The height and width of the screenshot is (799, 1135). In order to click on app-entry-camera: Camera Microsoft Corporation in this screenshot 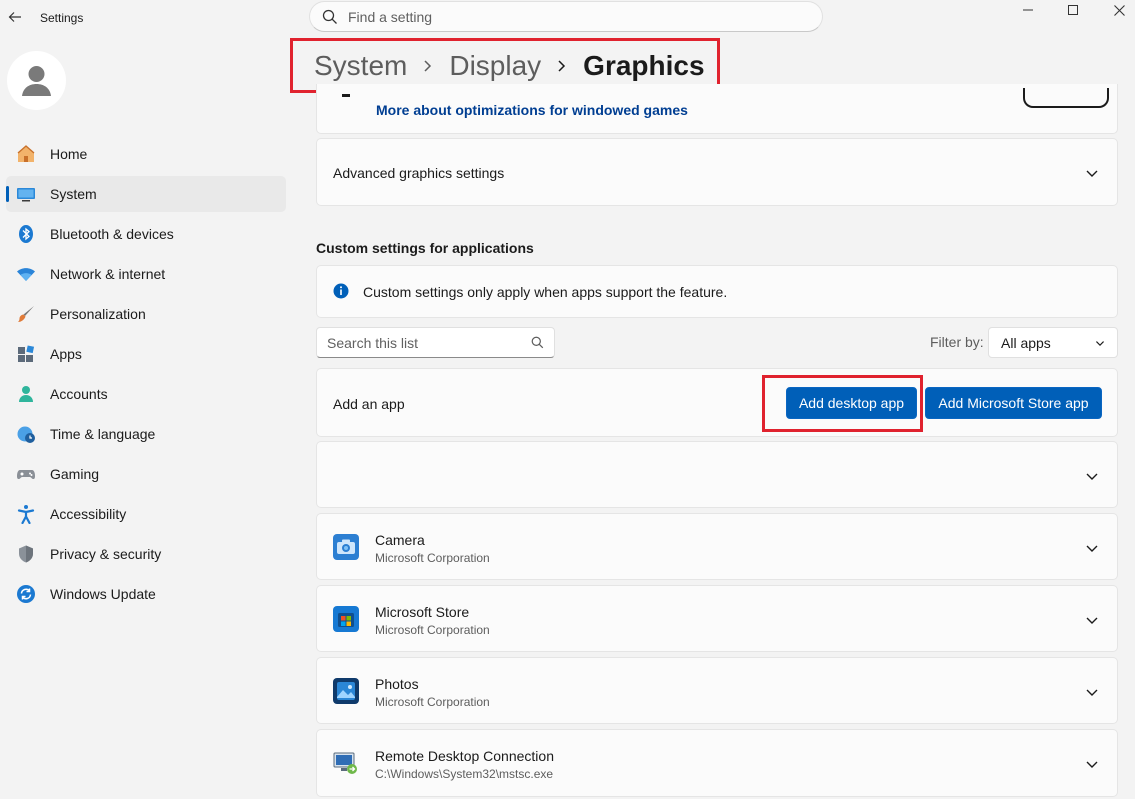, I will do `click(717, 546)`.